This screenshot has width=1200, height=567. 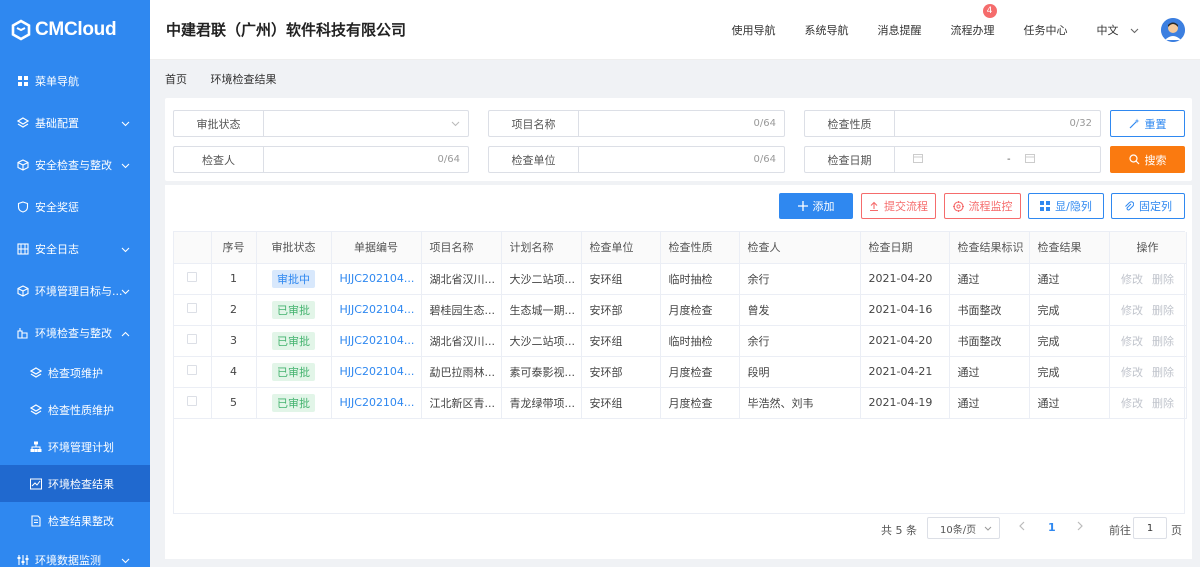 What do you see at coordinates (1052, 527) in the screenshot?
I see `current-page: 1` at bounding box center [1052, 527].